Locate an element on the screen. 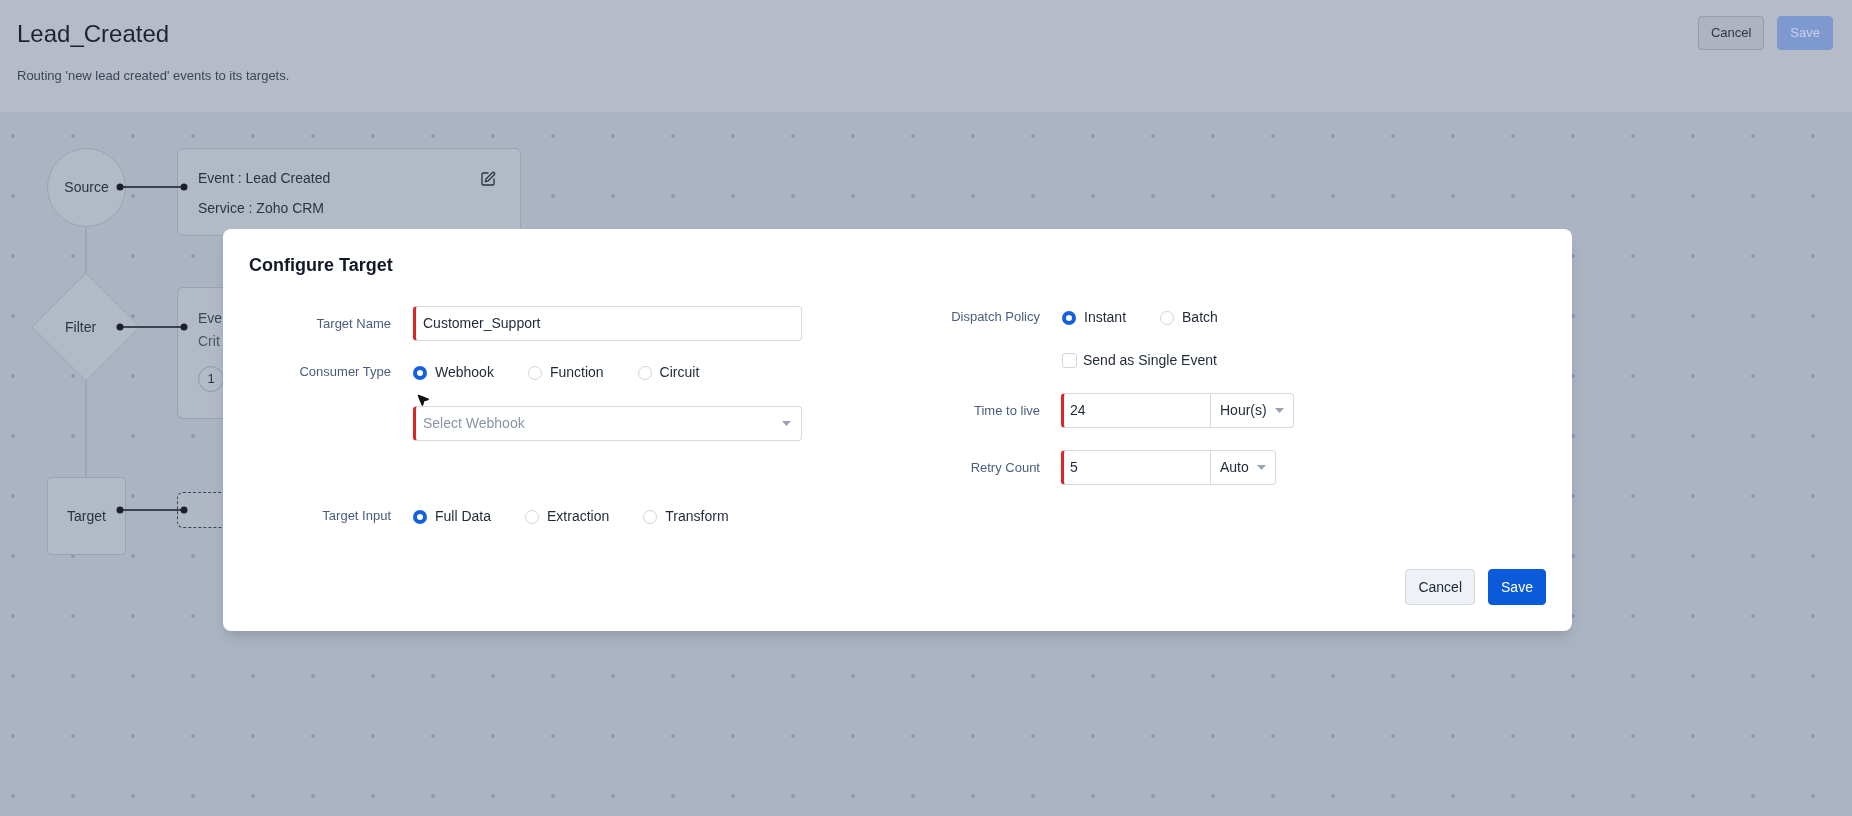 The image size is (1852, 816). radio-option: Batch is located at coordinates (1189, 317).